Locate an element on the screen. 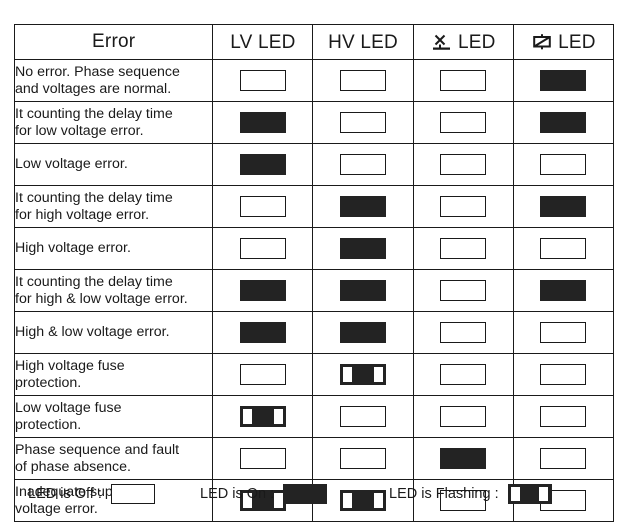 Image resolution: width=630 pixels, height=522 pixels. column-header-hv-led-label: HV LED is located at coordinates (363, 42).